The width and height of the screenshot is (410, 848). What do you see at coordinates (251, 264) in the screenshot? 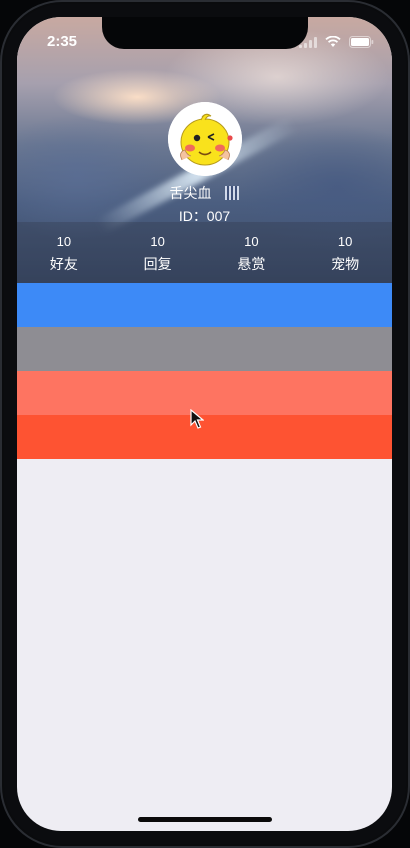
I see `stat-label: 悬赏` at bounding box center [251, 264].